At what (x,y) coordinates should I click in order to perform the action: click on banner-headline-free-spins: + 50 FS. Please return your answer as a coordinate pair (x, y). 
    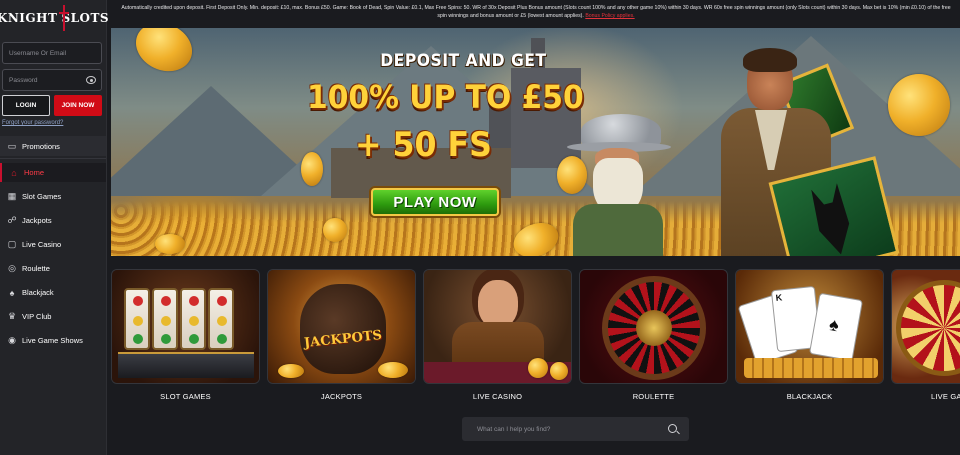
    Looking at the image, I should click on (423, 145).